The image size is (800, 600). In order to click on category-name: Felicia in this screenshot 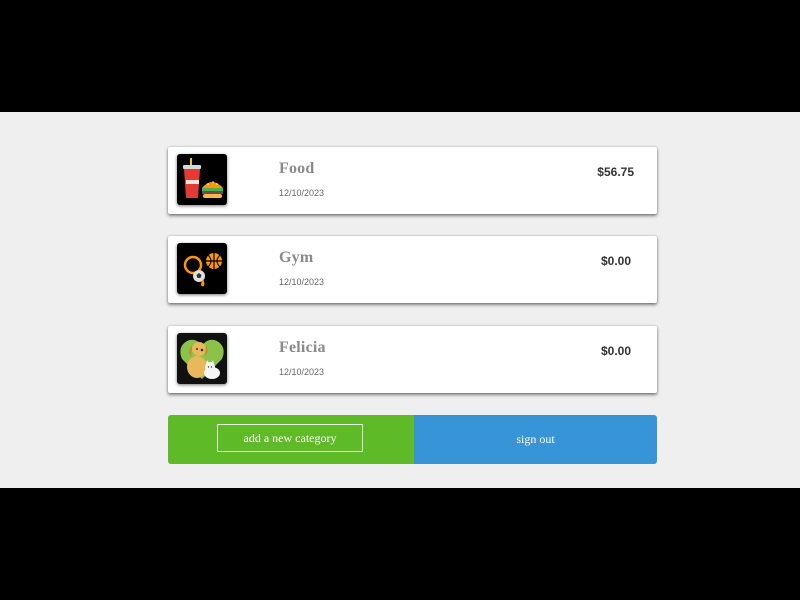, I will do `click(302, 347)`.